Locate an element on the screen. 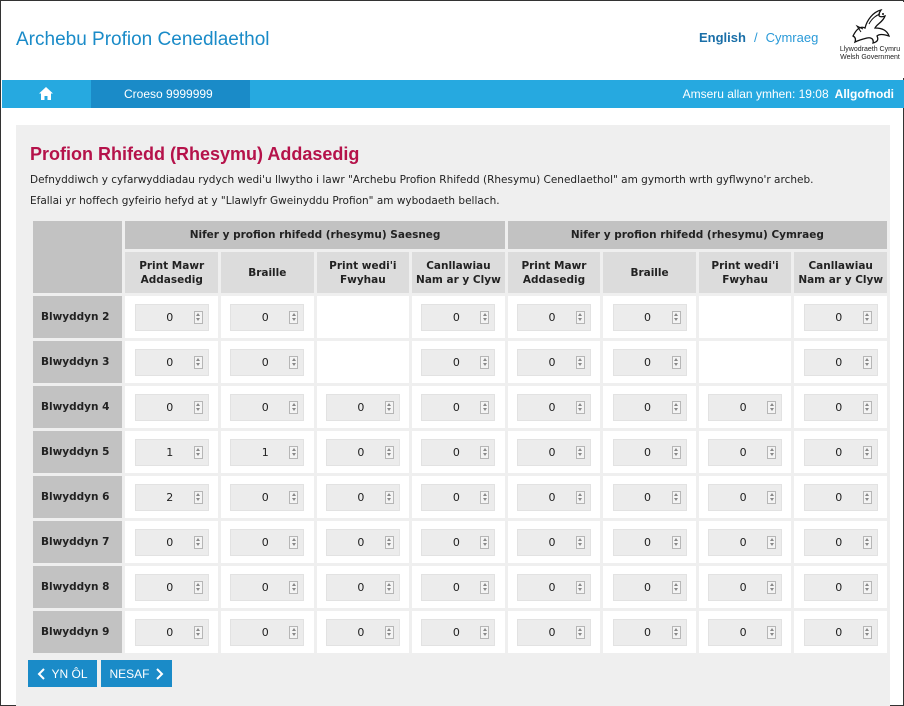 The width and height of the screenshot is (904, 706). lang-welsh-link: Cymraeg is located at coordinates (792, 37).